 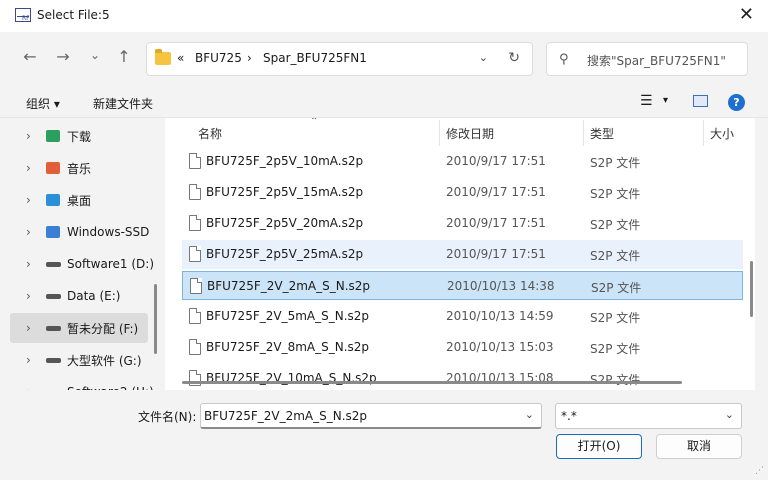 What do you see at coordinates (656, 60) in the screenshot?
I see `search-placeholder: 搜索"Spar_BFU725FN1"` at bounding box center [656, 60].